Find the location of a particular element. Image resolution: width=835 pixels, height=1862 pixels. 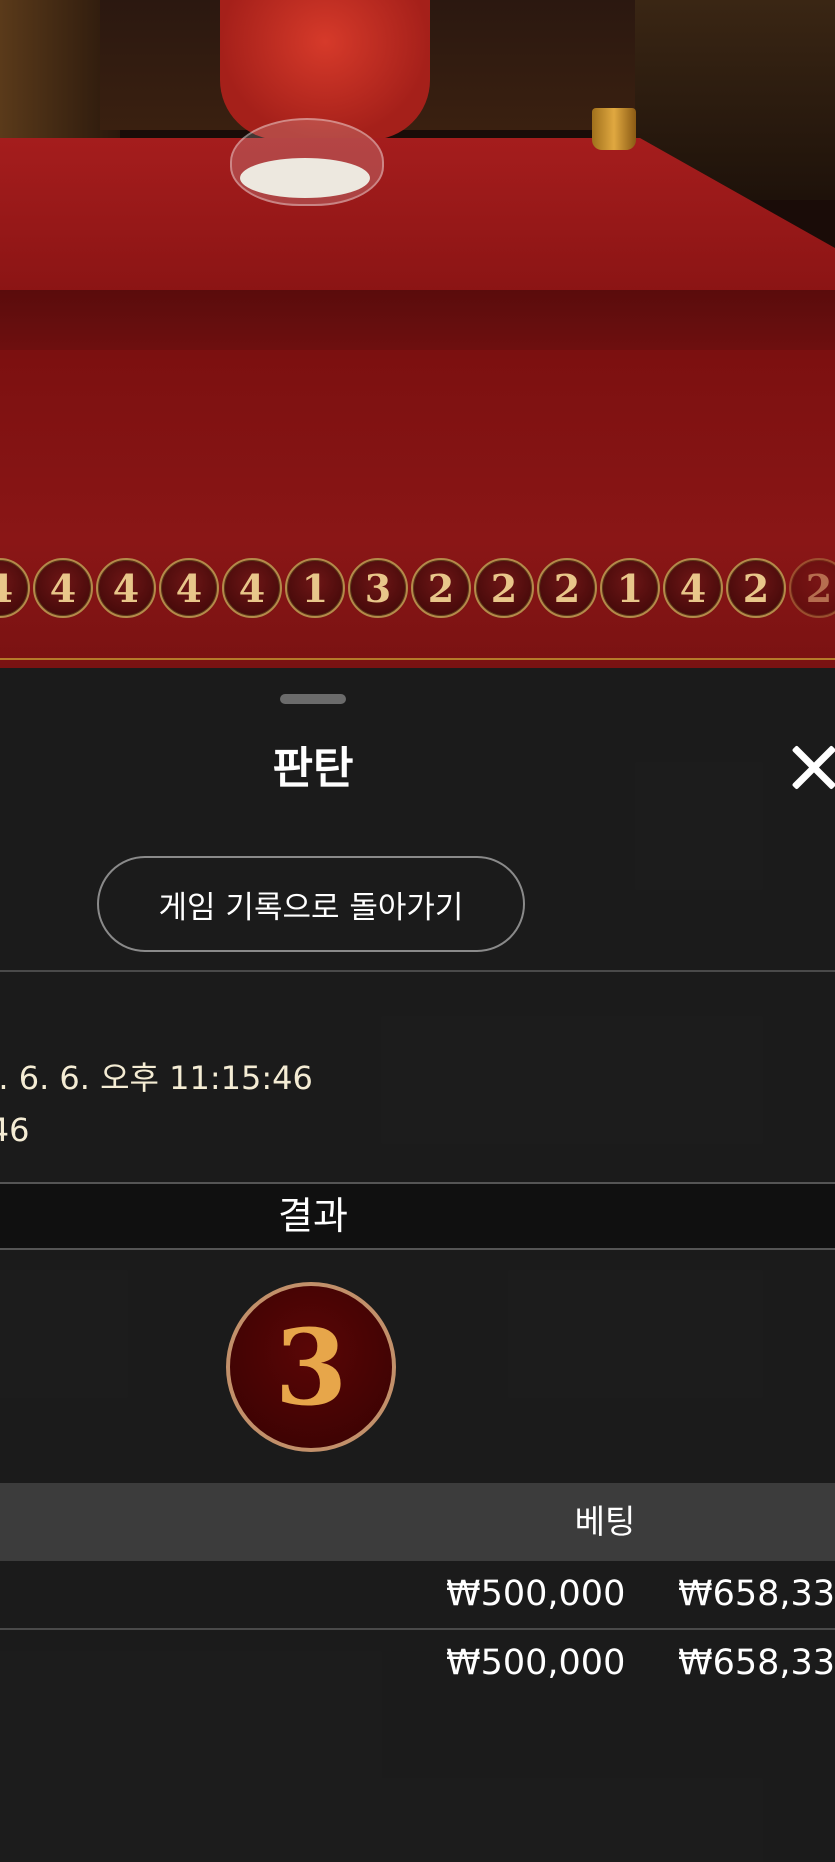

close-icon is located at coordinates (810, 768).